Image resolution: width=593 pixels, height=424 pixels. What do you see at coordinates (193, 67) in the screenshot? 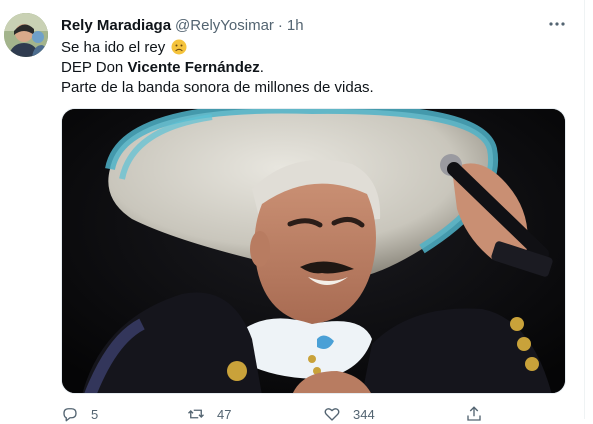
I see `tweet-line-2-bold: Vicente Fernández` at bounding box center [193, 67].